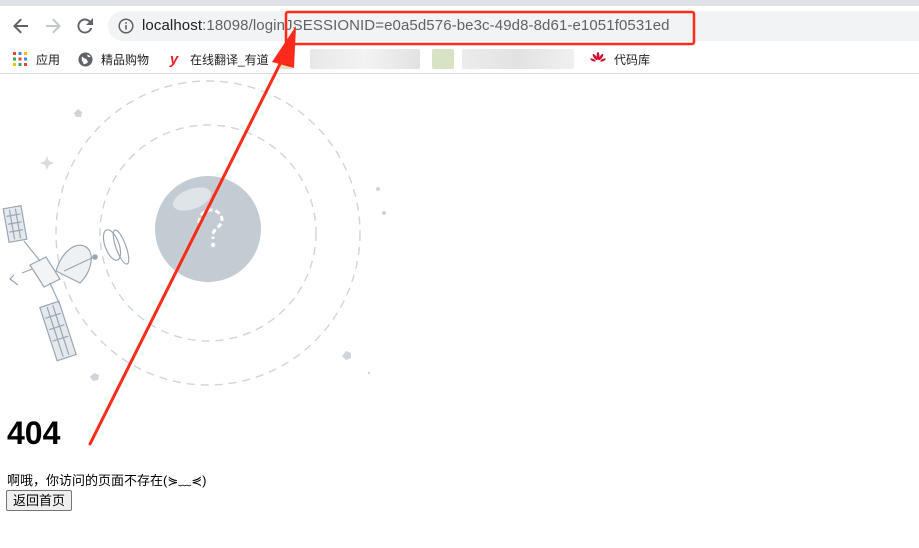  Describe the element at coordinates (632, 59) in the screenshot. I see `bookmark-label: 代码库` at that location.